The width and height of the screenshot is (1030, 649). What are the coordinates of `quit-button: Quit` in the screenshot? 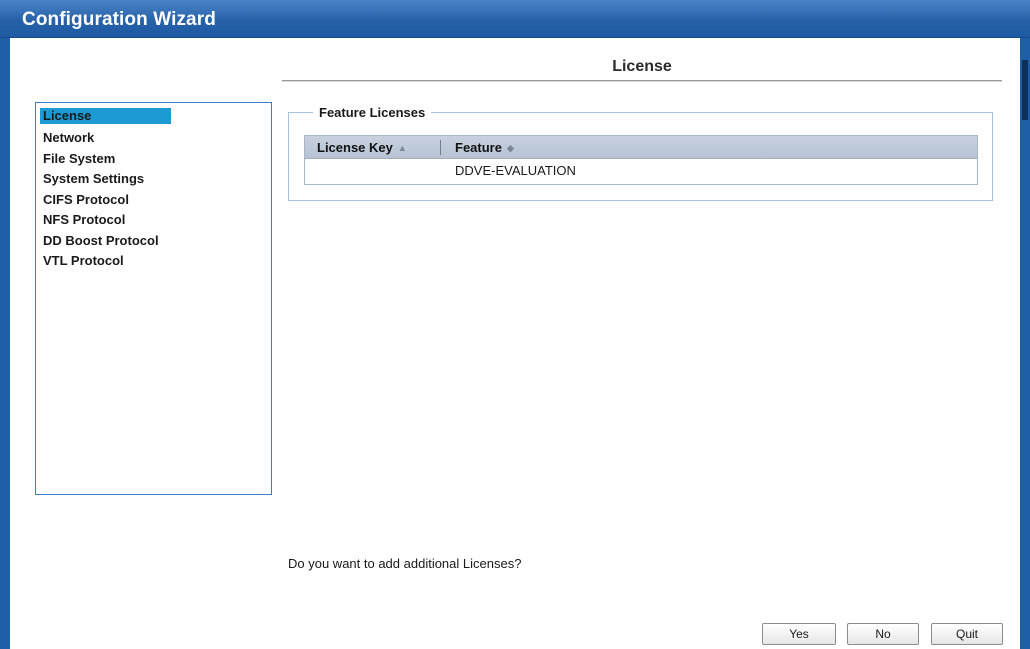 It's located at (967, 634).